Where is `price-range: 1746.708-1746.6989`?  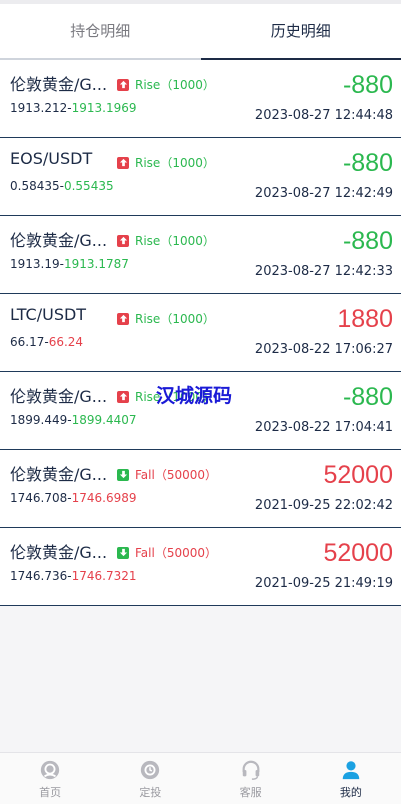
price-range: 1746.708-1746.6989 is located at coordinates (73, 498).